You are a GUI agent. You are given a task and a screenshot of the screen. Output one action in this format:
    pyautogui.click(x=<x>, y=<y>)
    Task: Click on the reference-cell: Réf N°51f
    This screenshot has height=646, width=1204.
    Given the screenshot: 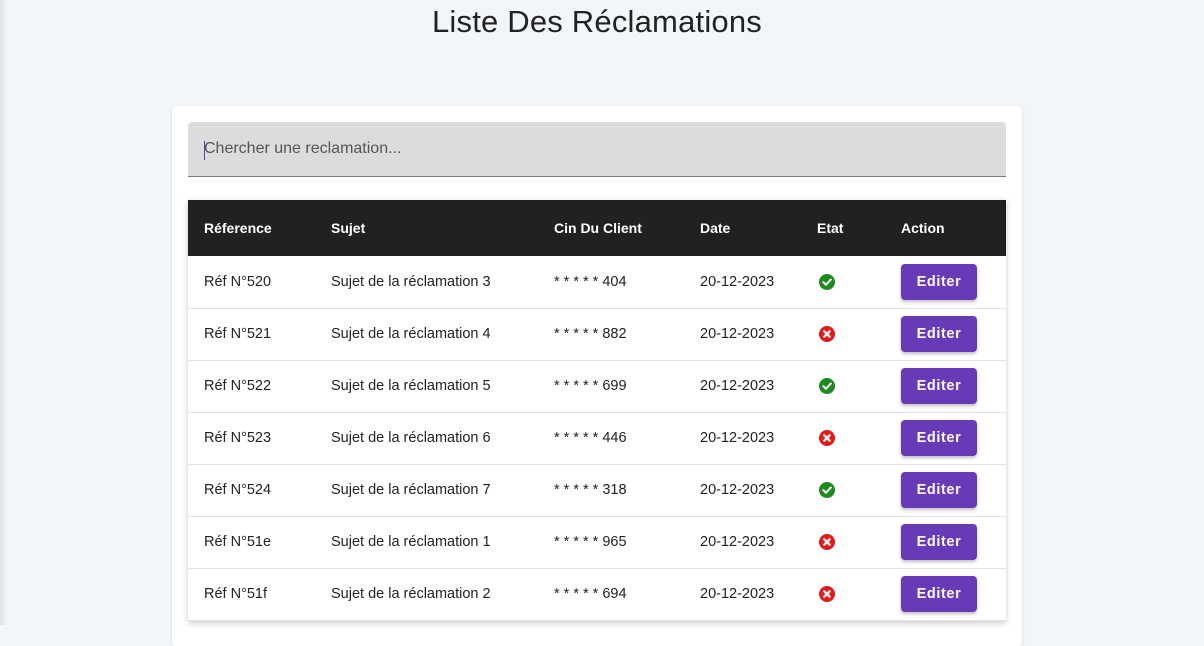 What is the action you would take?
    pyautogui.click(x=236, y=594)
    